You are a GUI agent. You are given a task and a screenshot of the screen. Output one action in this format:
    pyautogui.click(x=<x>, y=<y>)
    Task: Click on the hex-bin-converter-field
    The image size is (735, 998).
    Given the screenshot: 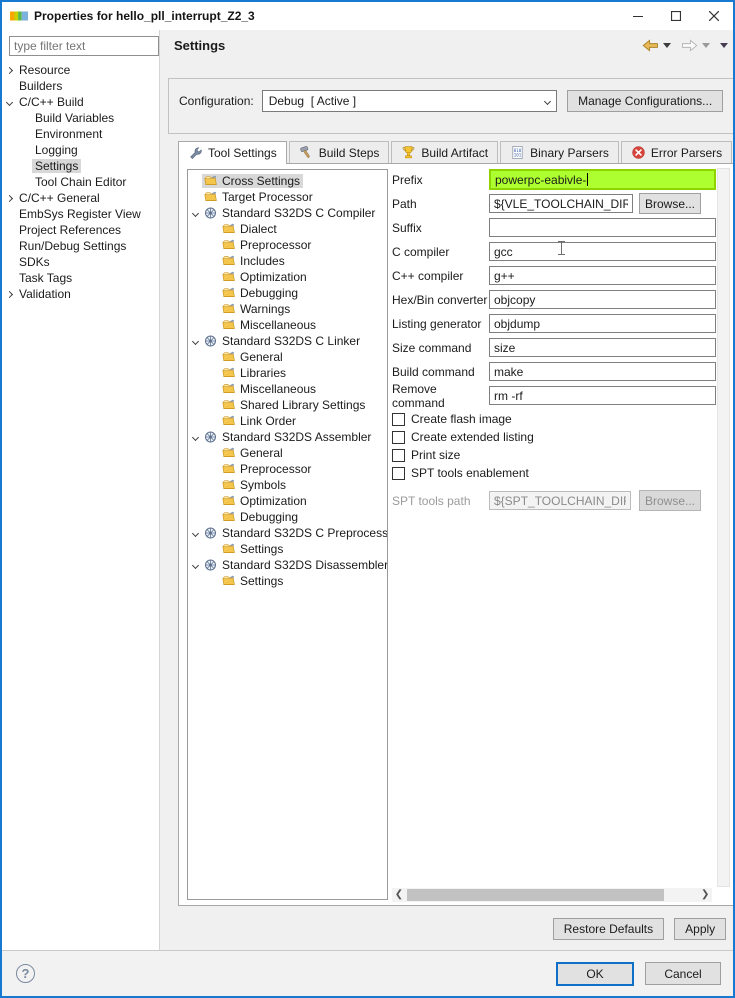 What is the action you would take?
    pyautogui.click(x=603, y=299)
    